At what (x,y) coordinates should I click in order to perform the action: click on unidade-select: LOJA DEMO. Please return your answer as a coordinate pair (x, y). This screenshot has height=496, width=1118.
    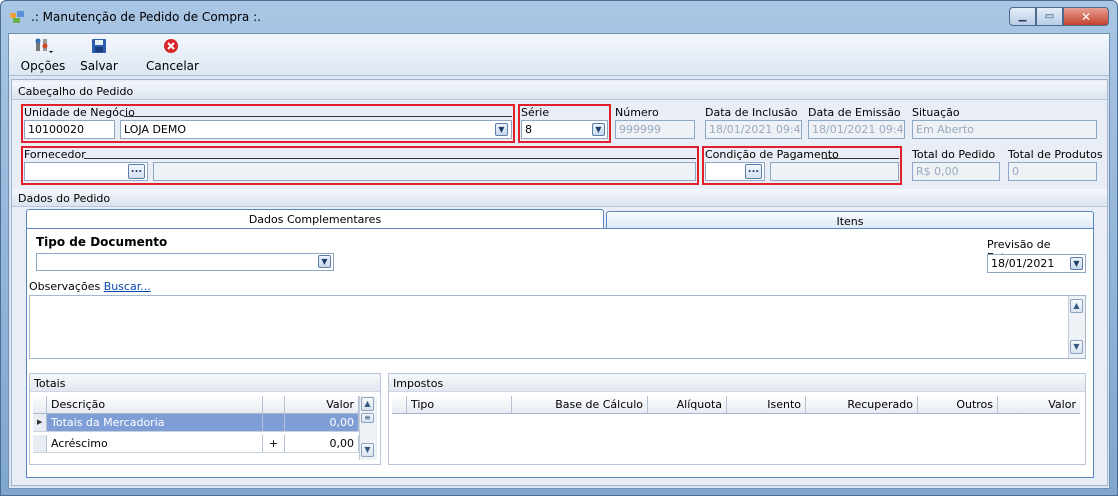
    Looking at the image, I should click on (316, 129).